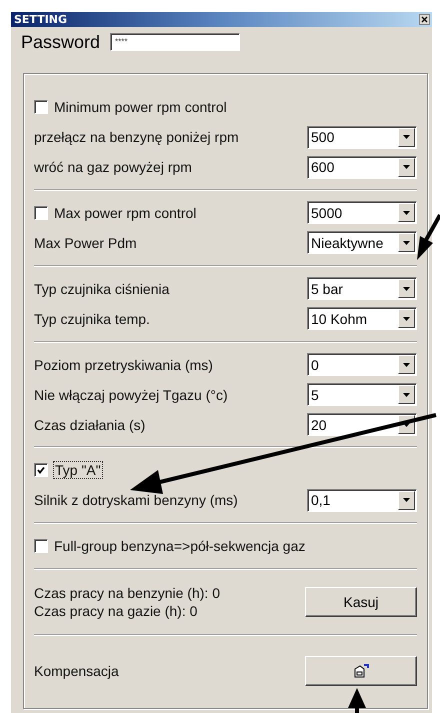  I want to click on reset-button: Kasuj, so click(361, 602).